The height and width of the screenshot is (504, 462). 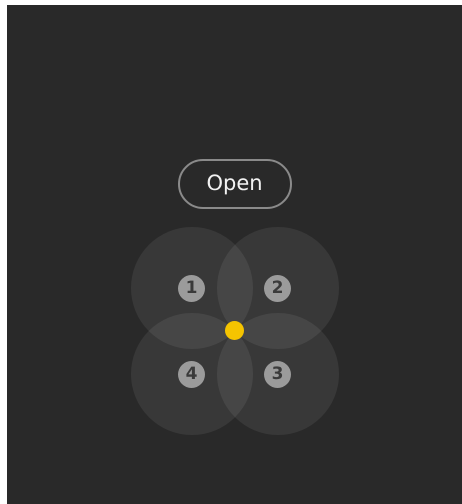 What do you see at coordinates (234, 330) in the screenshot?
I see `position-dot-icon` at bounding box center [234, 330].